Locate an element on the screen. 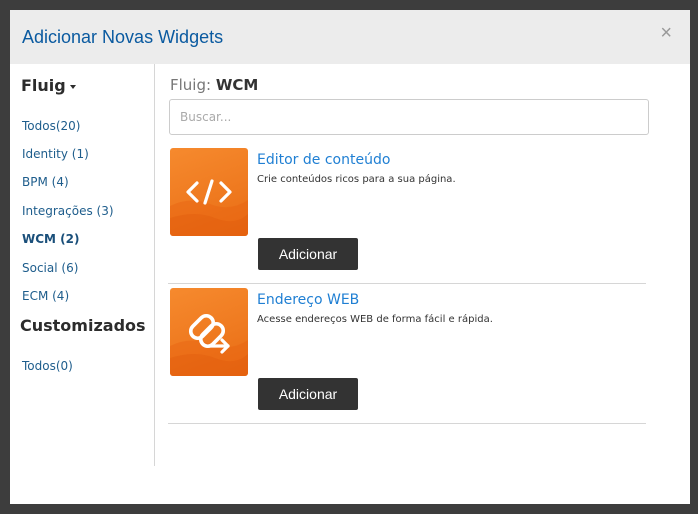  close-icon: × is located at coordinates (666, 33).